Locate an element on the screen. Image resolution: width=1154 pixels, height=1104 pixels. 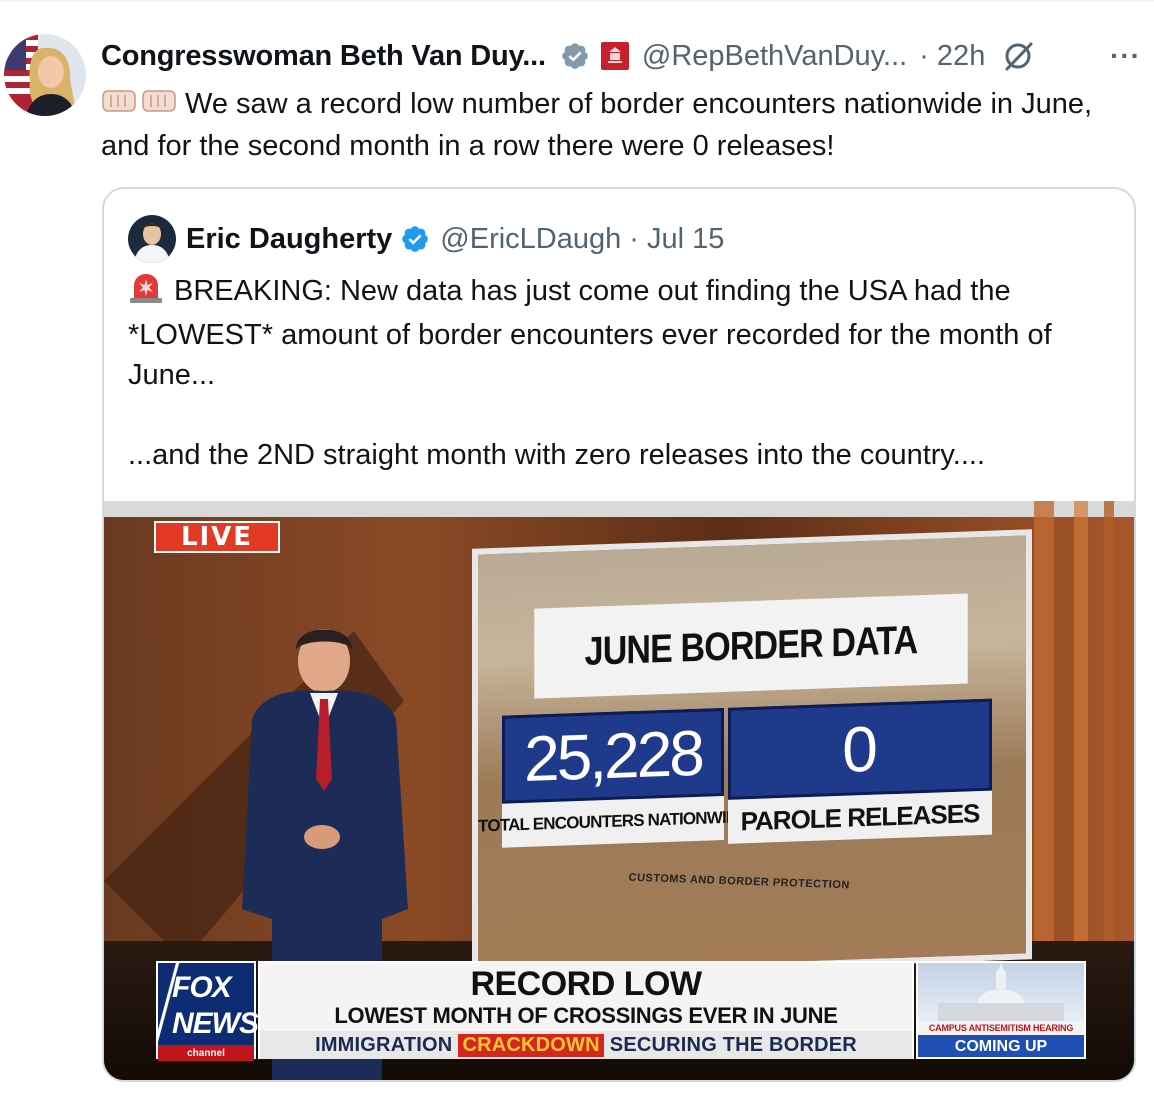
more-icon: ··· is located at coordinates (1125, 56).